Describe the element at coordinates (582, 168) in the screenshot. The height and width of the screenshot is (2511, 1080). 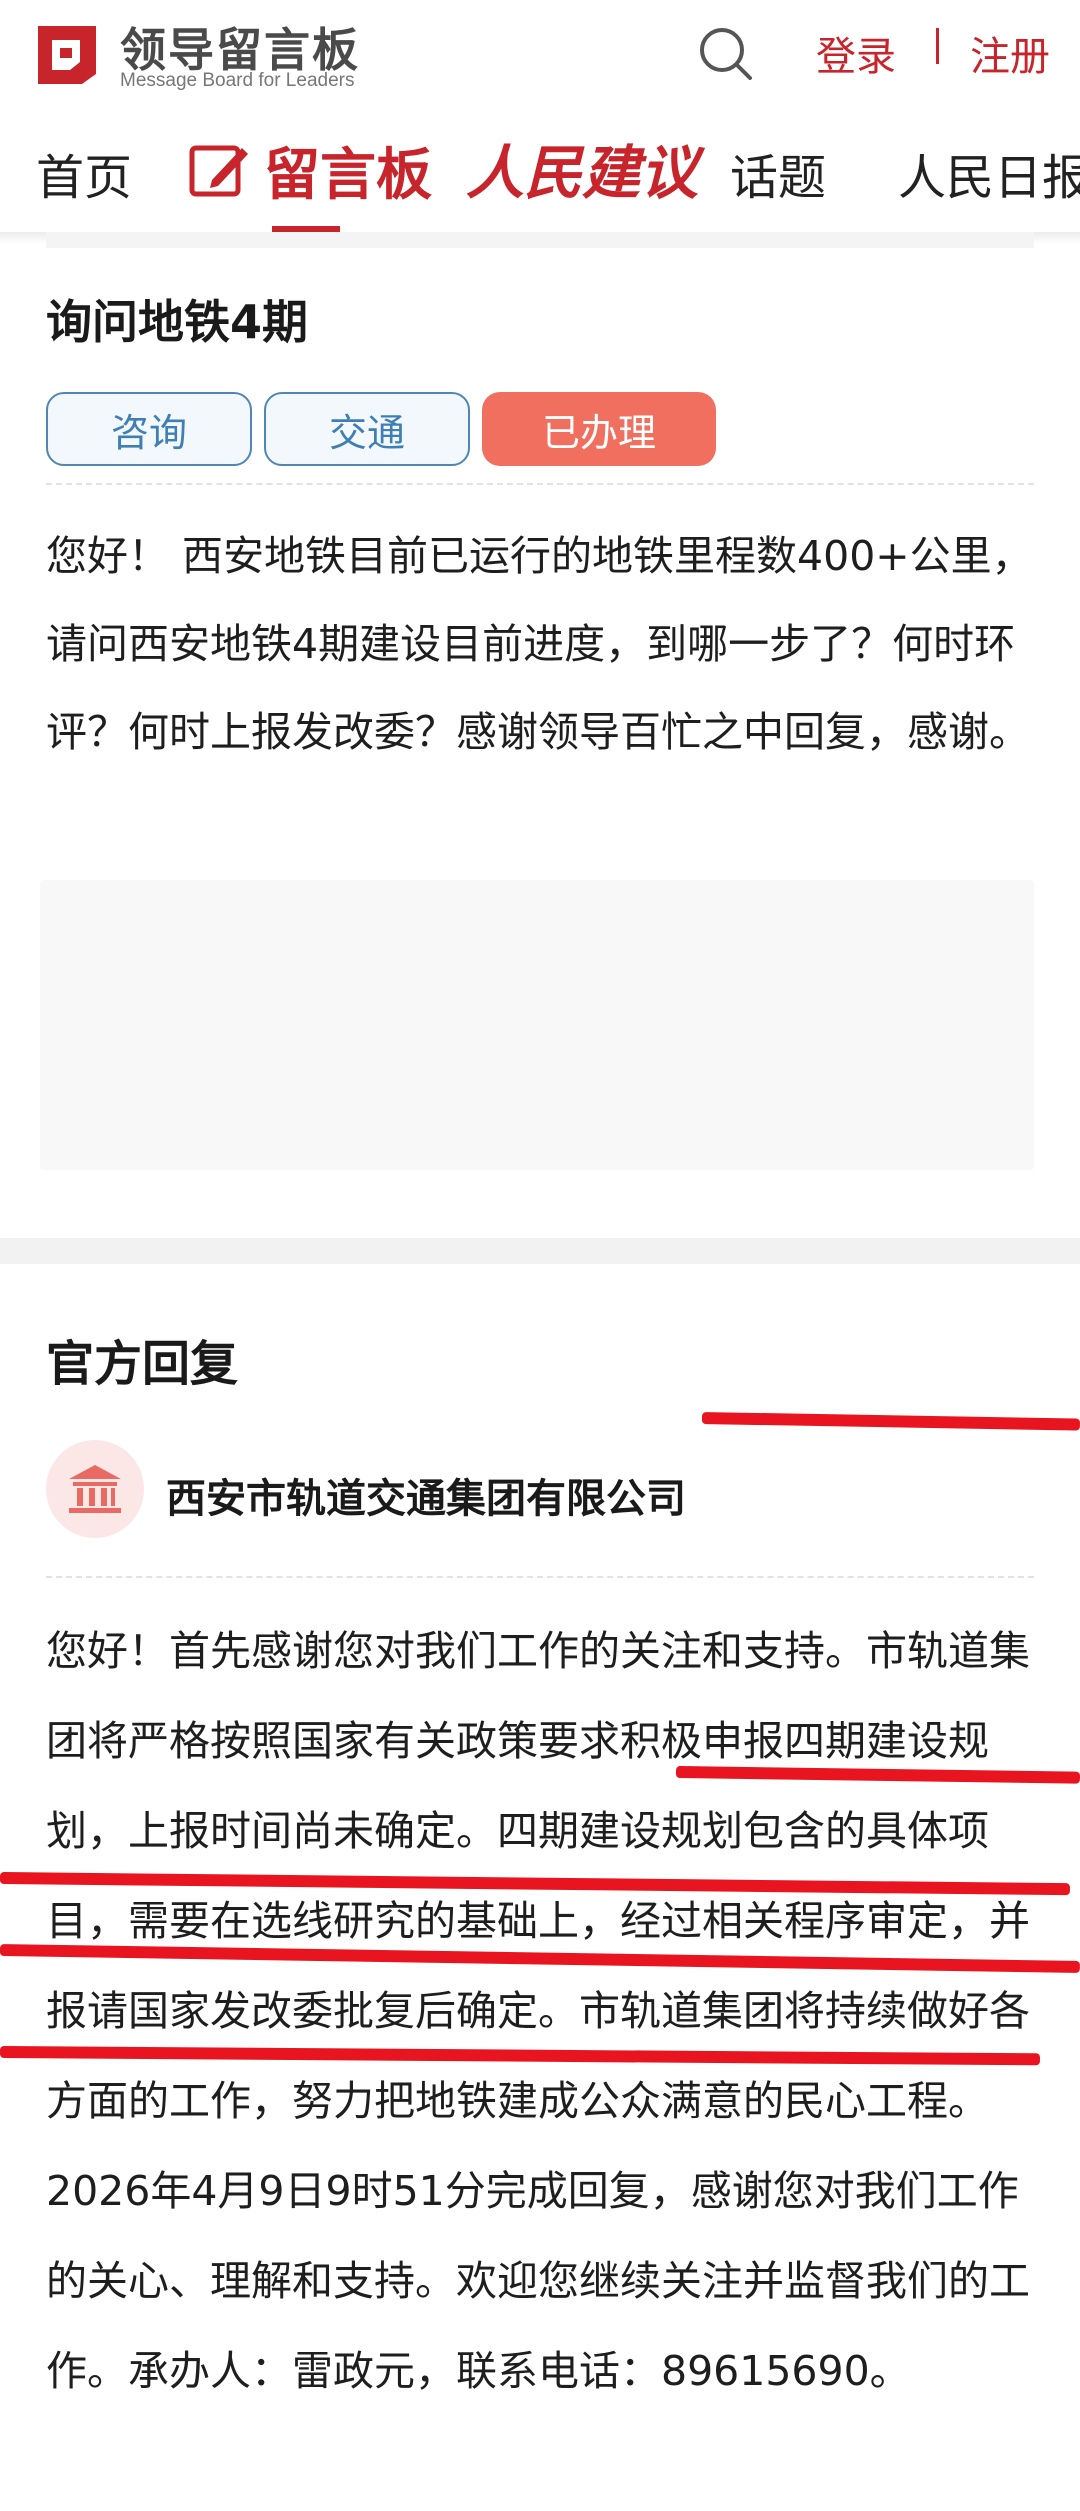
I see `nav-item-people-suggestions: 人民建议` at that location.